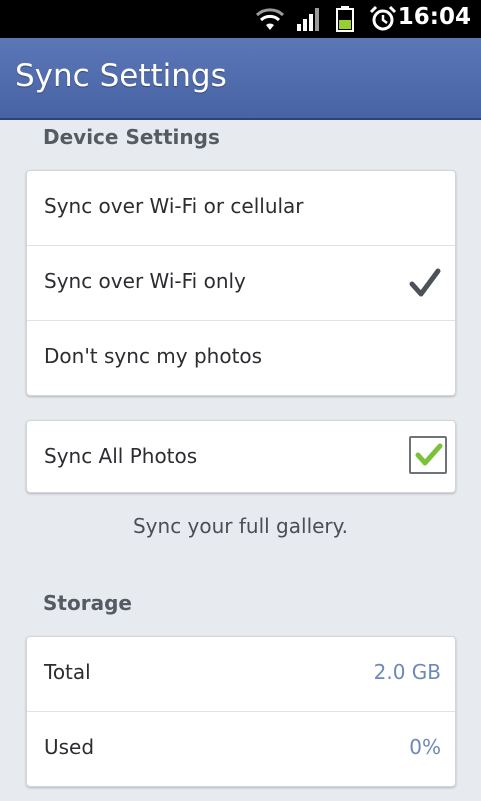 The image size is (481, 801). I want to click on sync-all-checkbox, so click(428, 455).